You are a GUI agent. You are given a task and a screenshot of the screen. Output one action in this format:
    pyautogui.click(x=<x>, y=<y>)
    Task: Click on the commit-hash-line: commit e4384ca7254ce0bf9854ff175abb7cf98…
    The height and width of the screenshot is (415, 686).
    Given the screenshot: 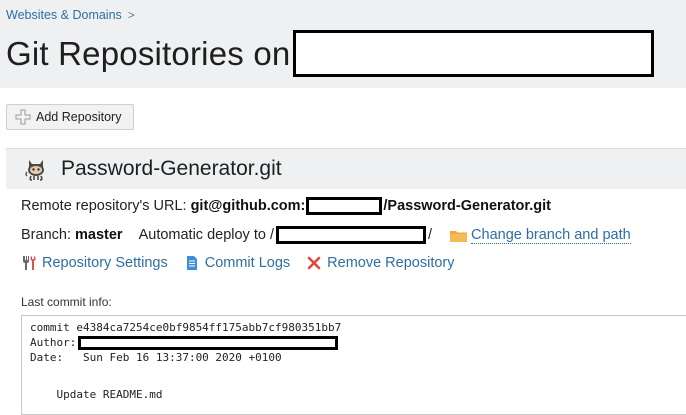 What is the action you would take?
    pyautogui.click(x=186, y=327)
    